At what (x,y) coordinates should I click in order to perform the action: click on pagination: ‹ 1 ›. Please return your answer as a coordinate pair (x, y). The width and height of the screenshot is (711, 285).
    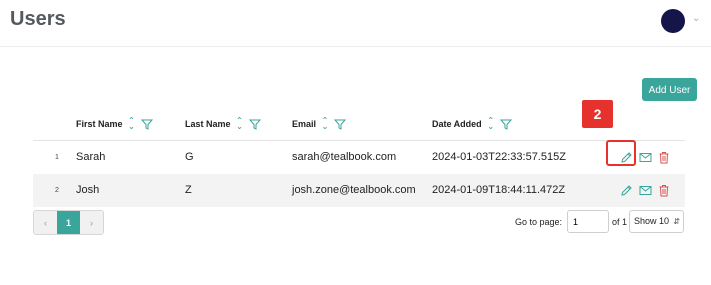
    Looking at the image, I should click on (68, 222).